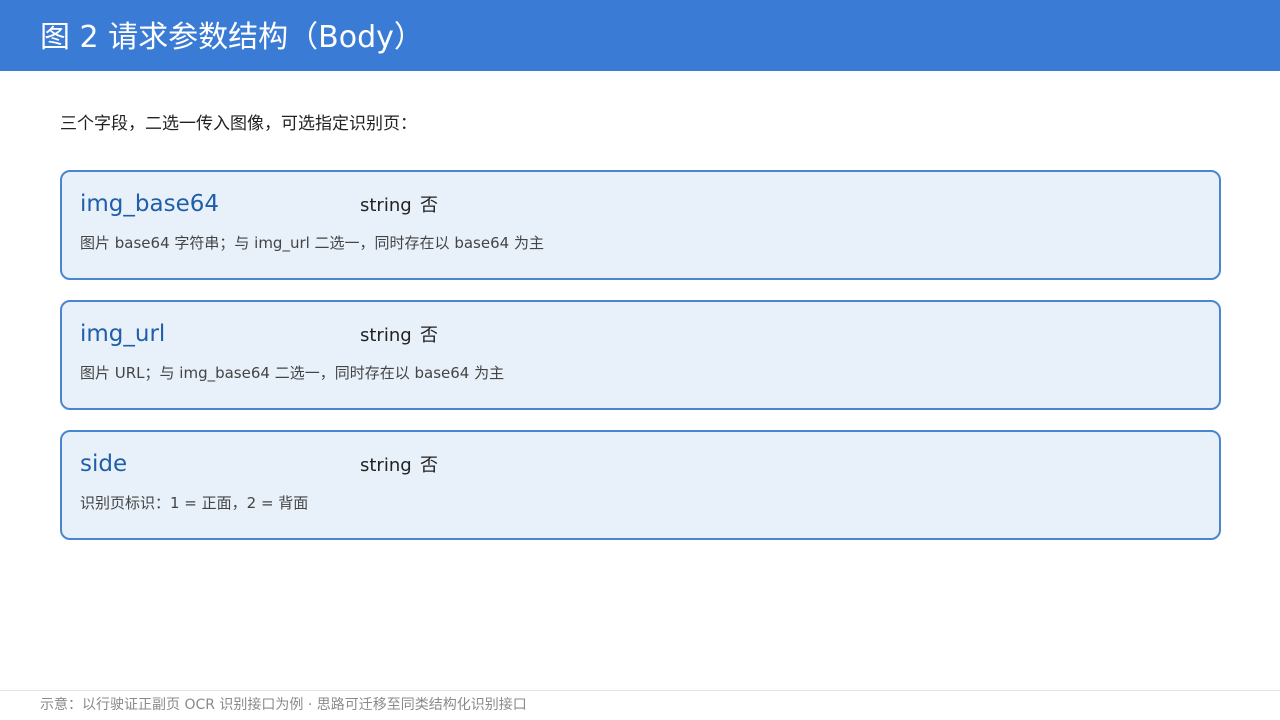  I want to click on field-description: 识别页标识：1 = 正面，2 = 背面, so click(194, 503).